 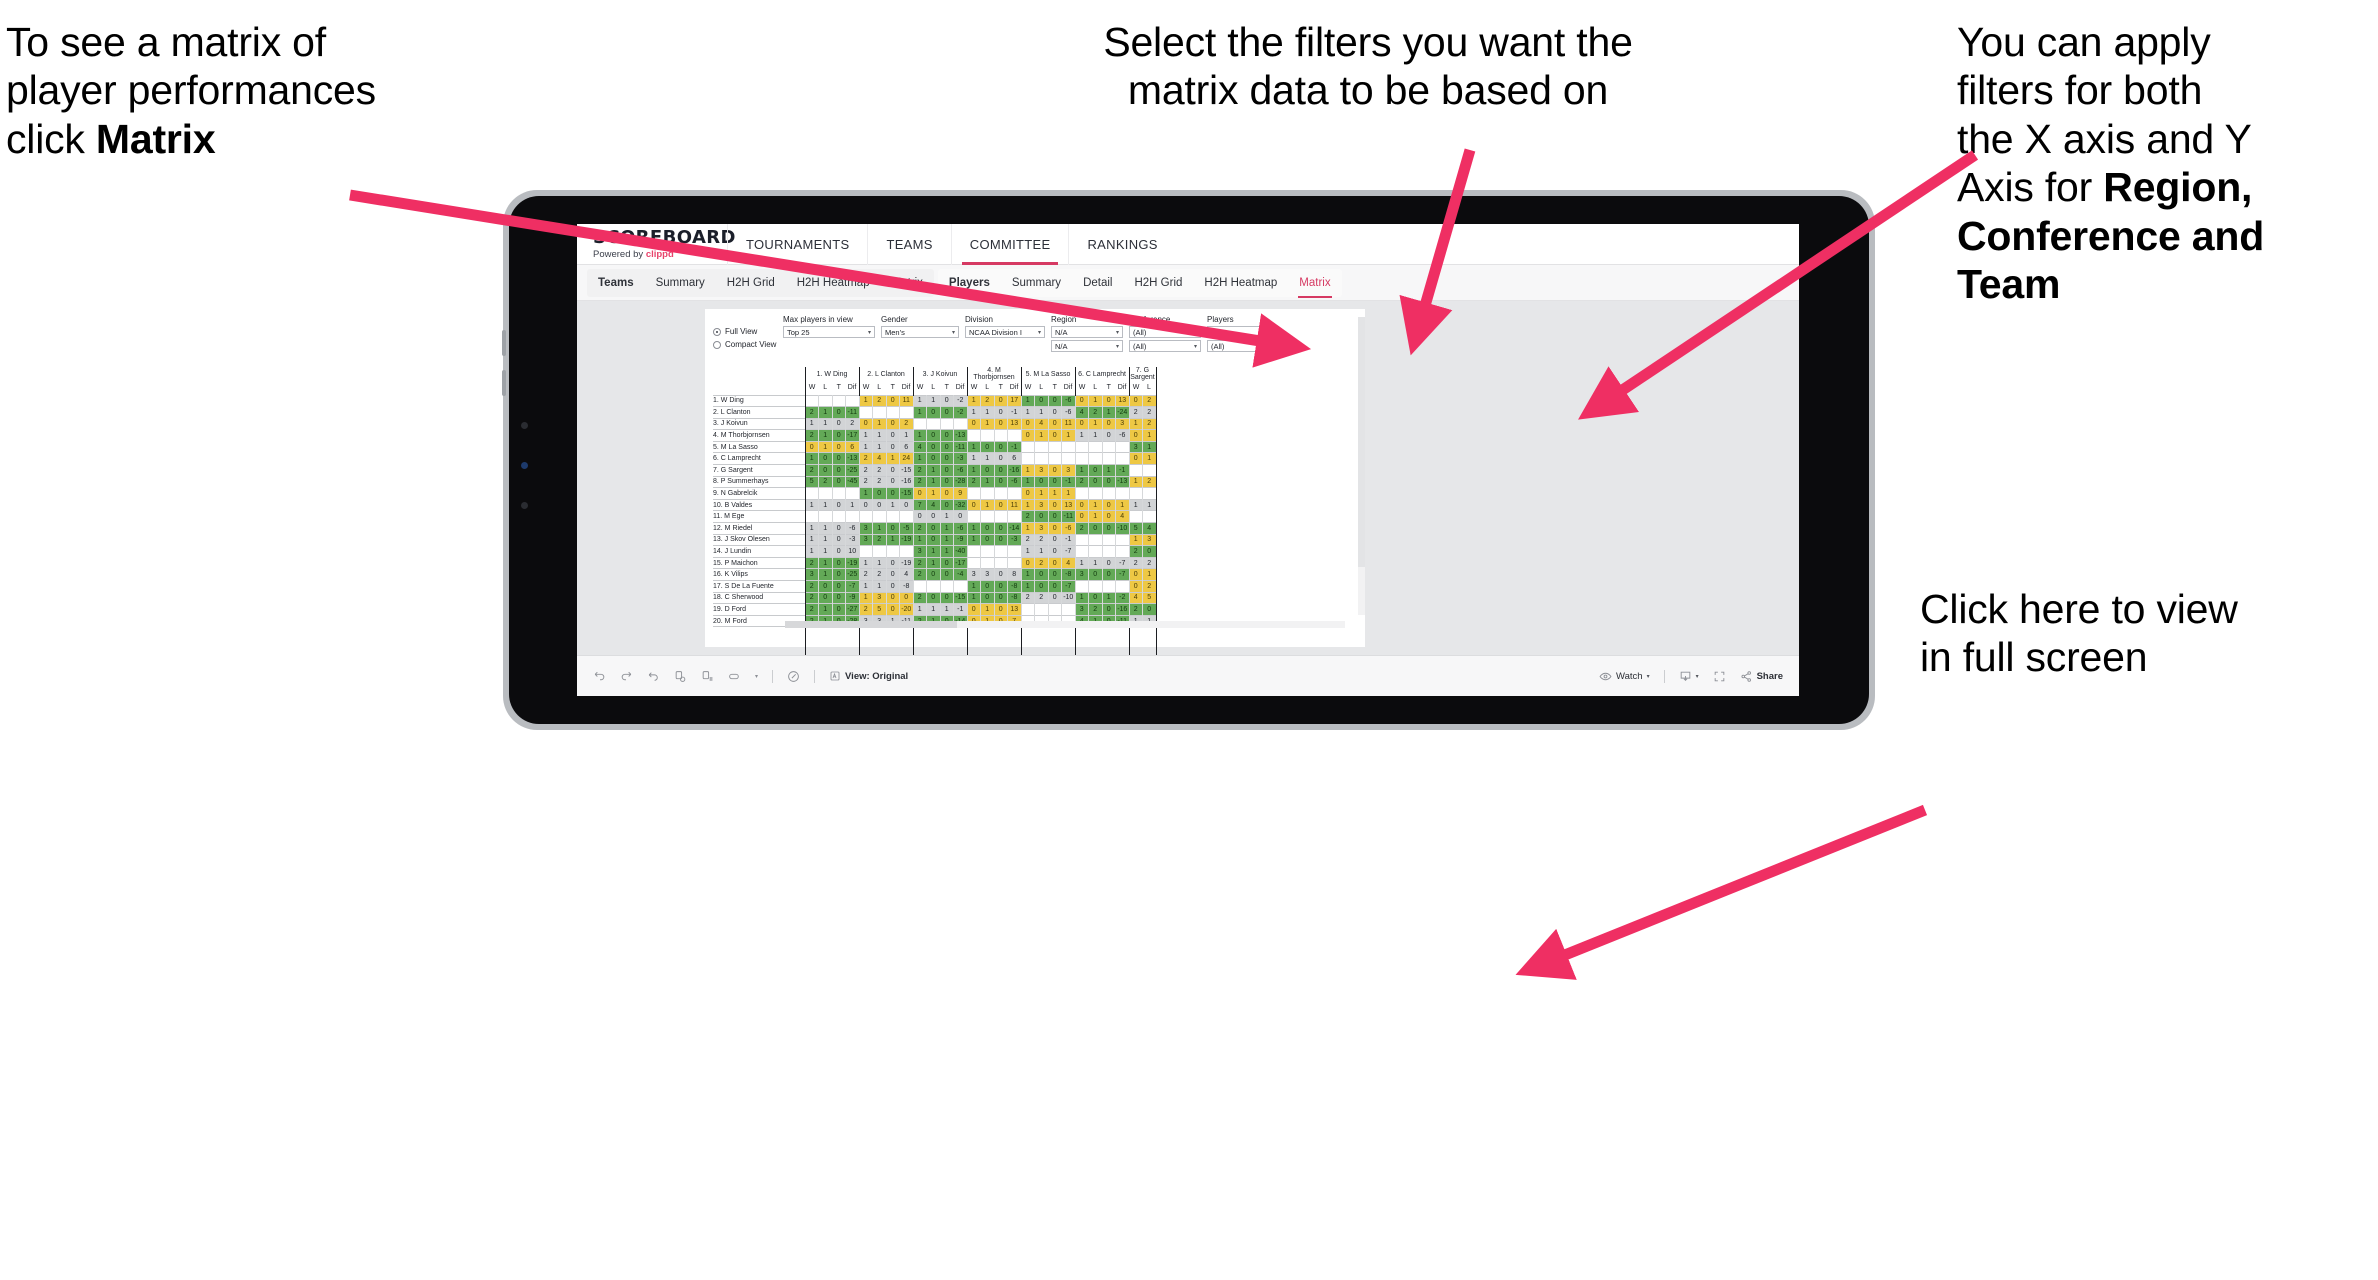 What do you see at coordinates (1122, 516) in the screenshot?
I see `matrix-cell: 4` at bounding box center [1122, 516].